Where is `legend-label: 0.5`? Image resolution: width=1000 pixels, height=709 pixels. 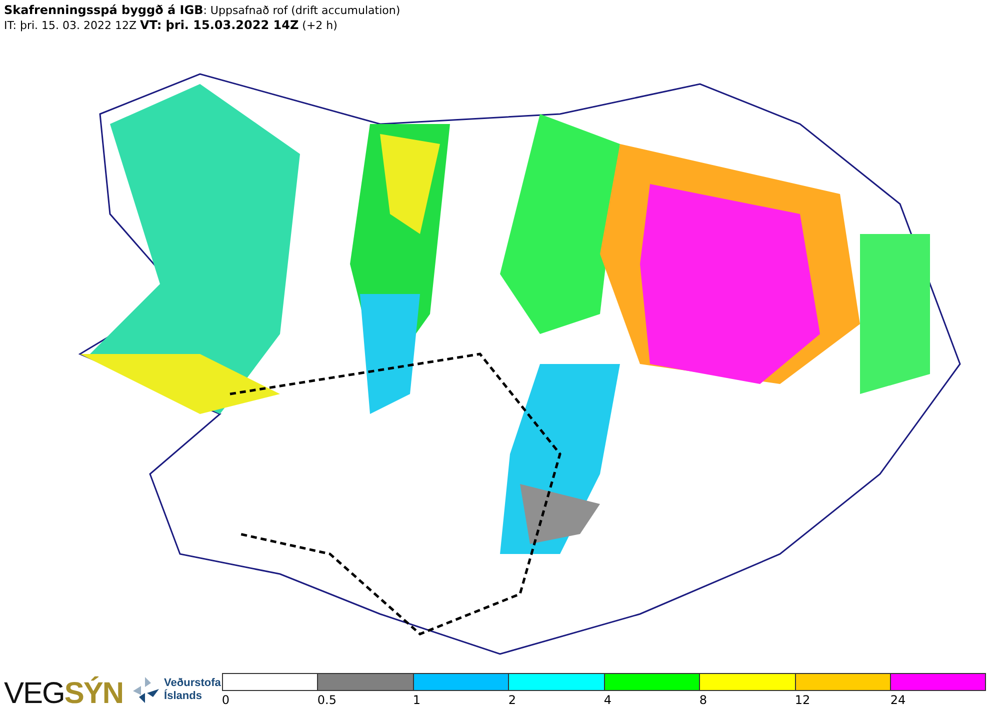
legend-label: 0.5 is located at coordinates (326, 700).